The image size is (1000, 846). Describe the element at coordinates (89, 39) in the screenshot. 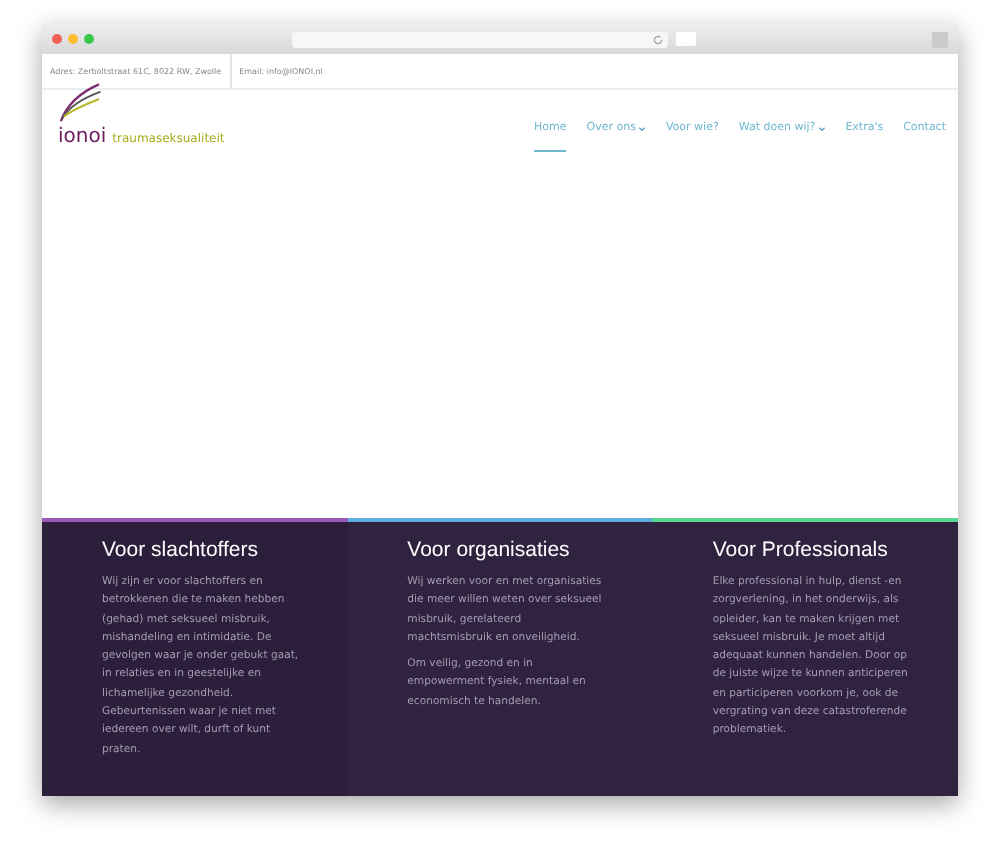

I see `maximize-icon` at that location.